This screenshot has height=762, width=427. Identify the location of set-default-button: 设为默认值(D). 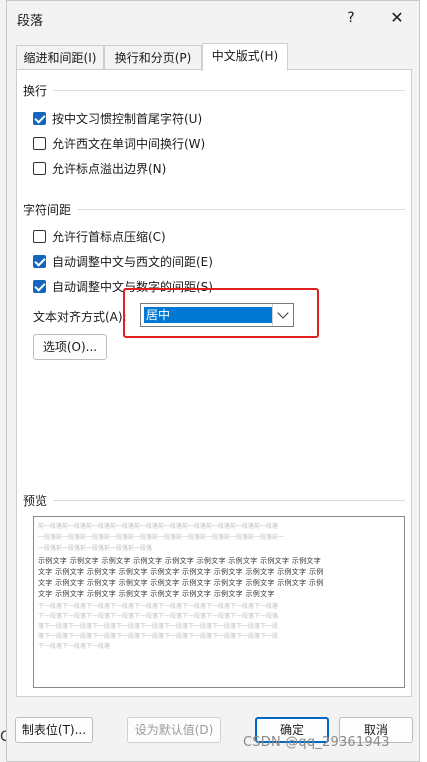
(174, 730).